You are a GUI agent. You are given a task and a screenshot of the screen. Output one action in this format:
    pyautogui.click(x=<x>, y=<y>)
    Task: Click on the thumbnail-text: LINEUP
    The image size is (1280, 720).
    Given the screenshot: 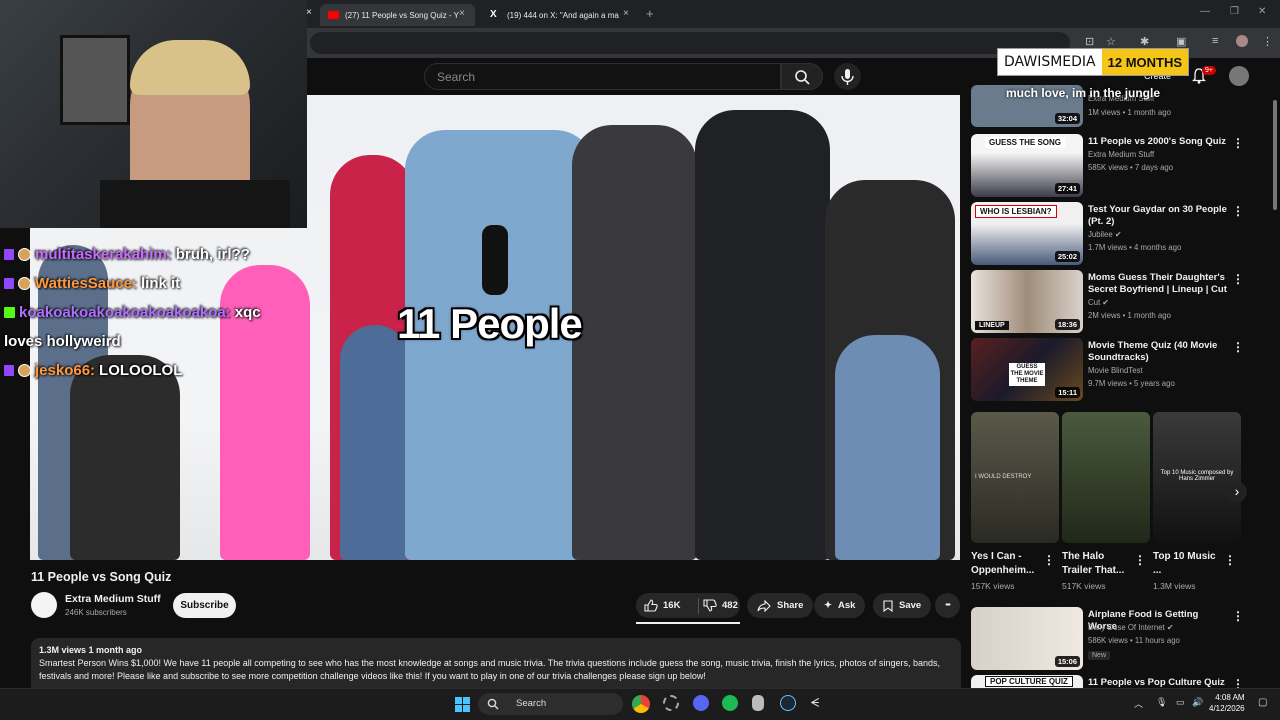 What is the action you would take?
    pyautogui.click(x=992, y=325)
    